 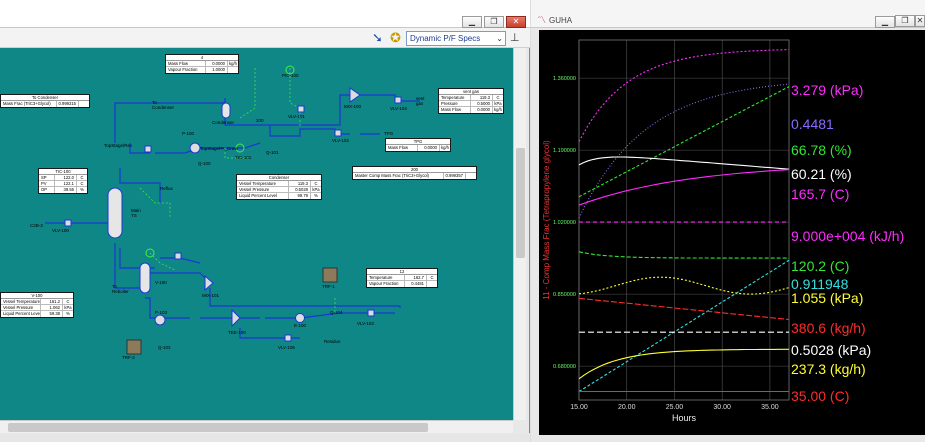 I want to click on mixer-mix101, so click(x=209, y=283).